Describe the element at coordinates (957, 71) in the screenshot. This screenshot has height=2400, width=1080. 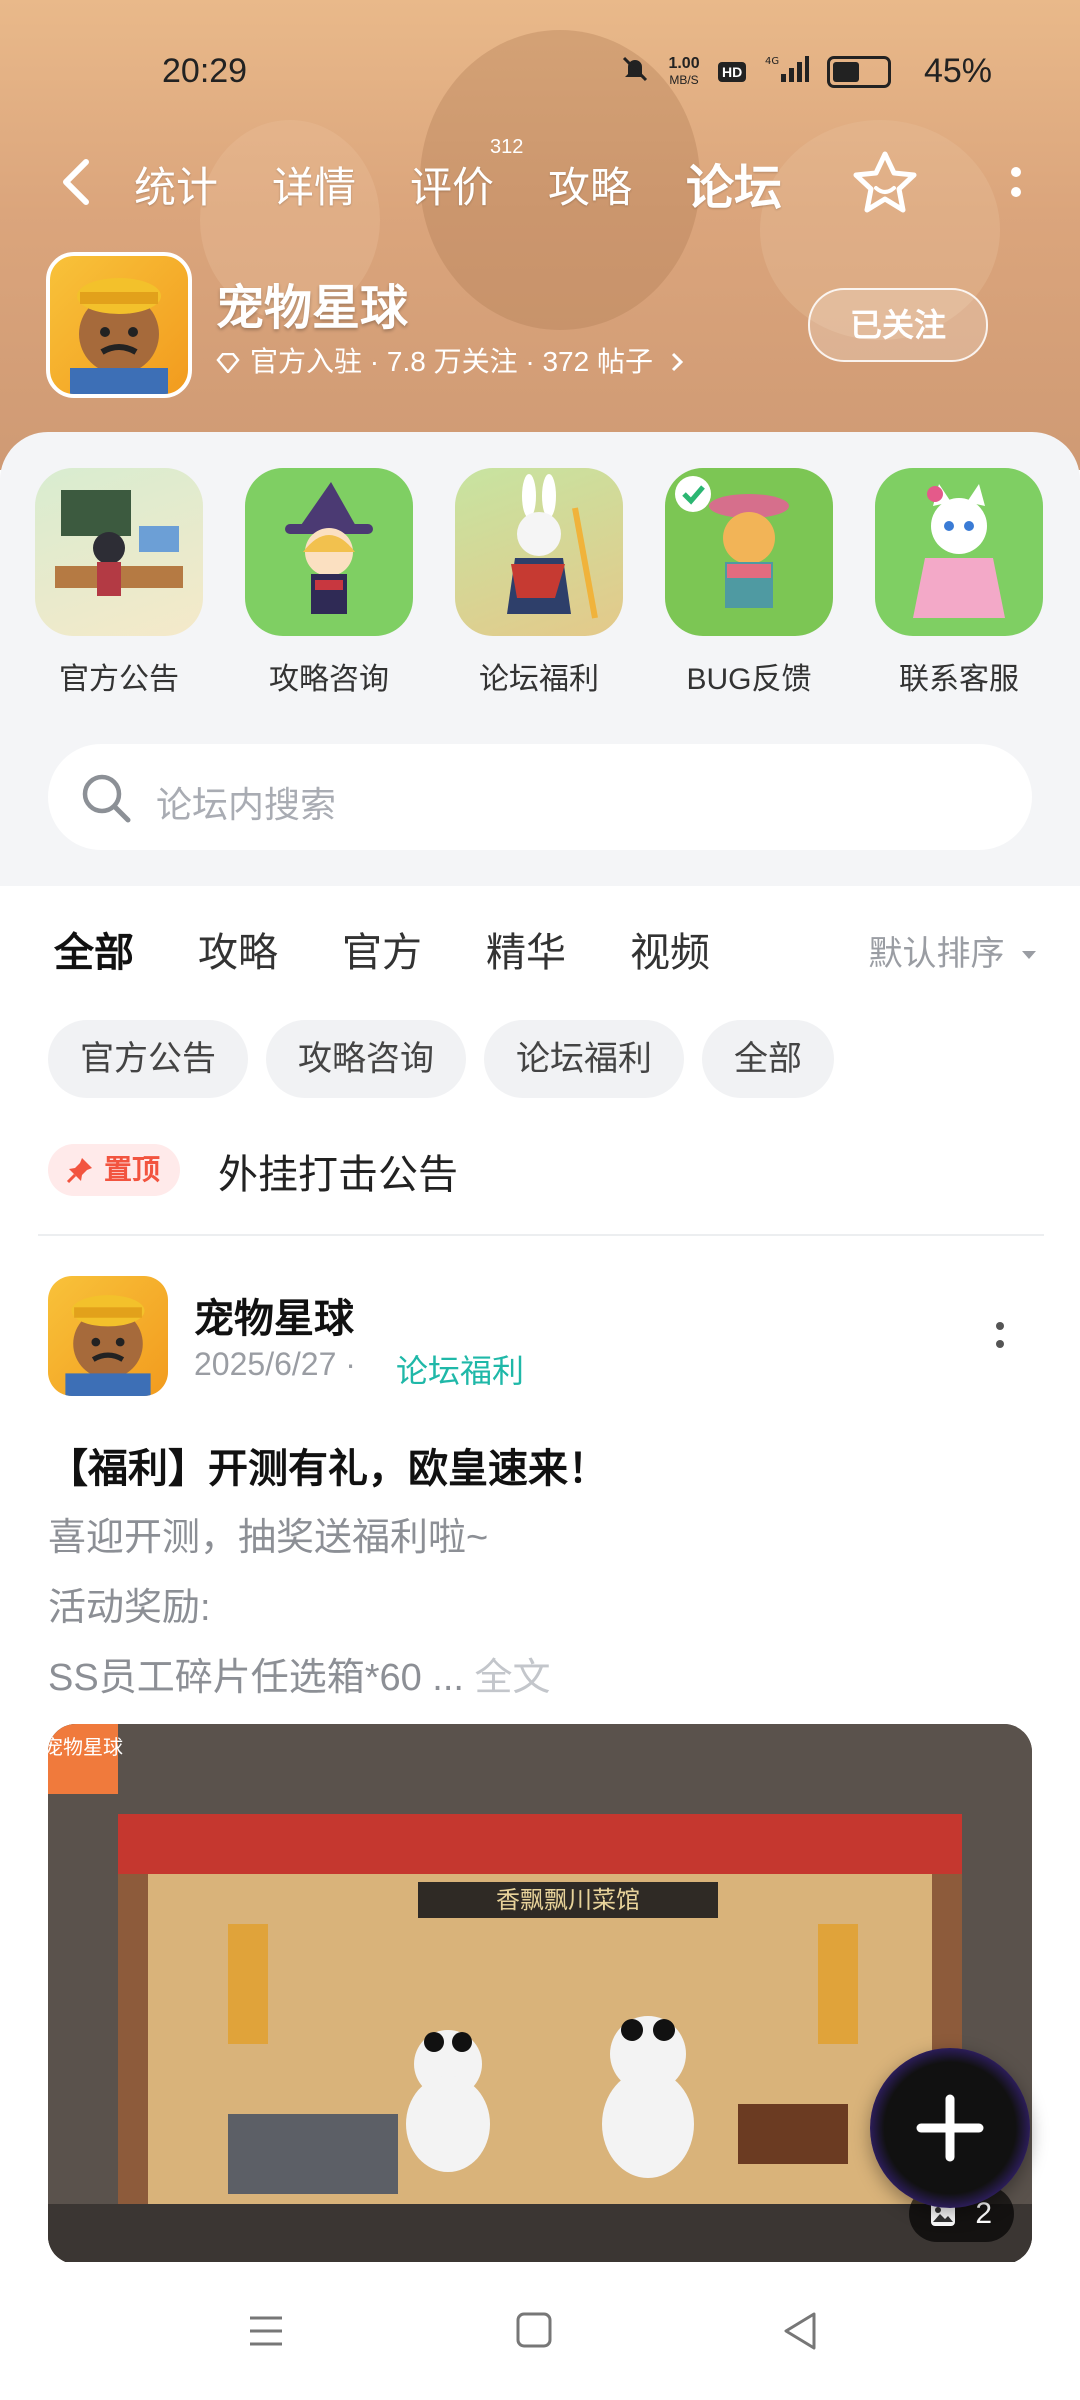
I see `battery-percent: 45%` at that location.